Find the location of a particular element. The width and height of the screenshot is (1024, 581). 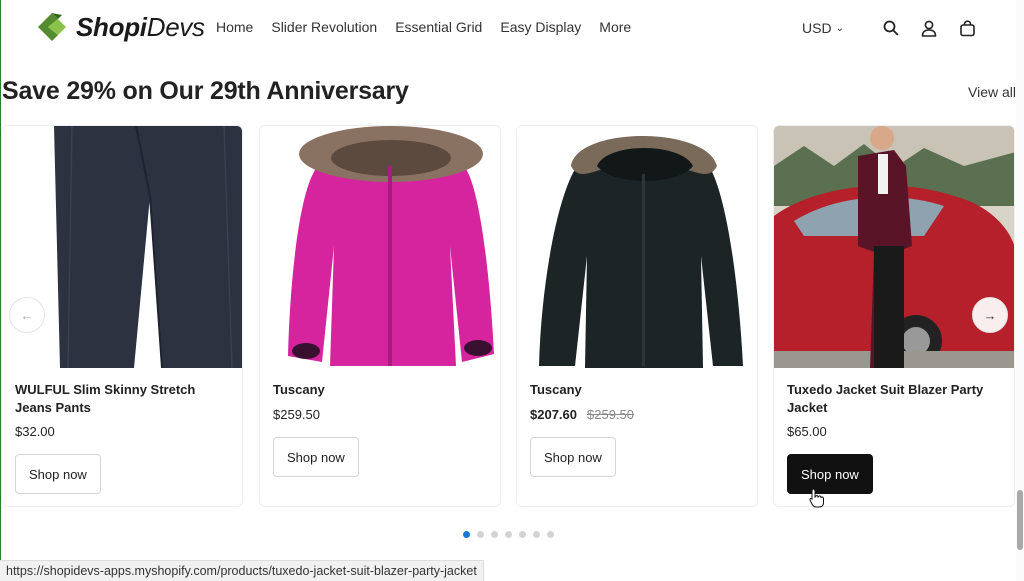

search-icon is located at coordinates (891, 28).